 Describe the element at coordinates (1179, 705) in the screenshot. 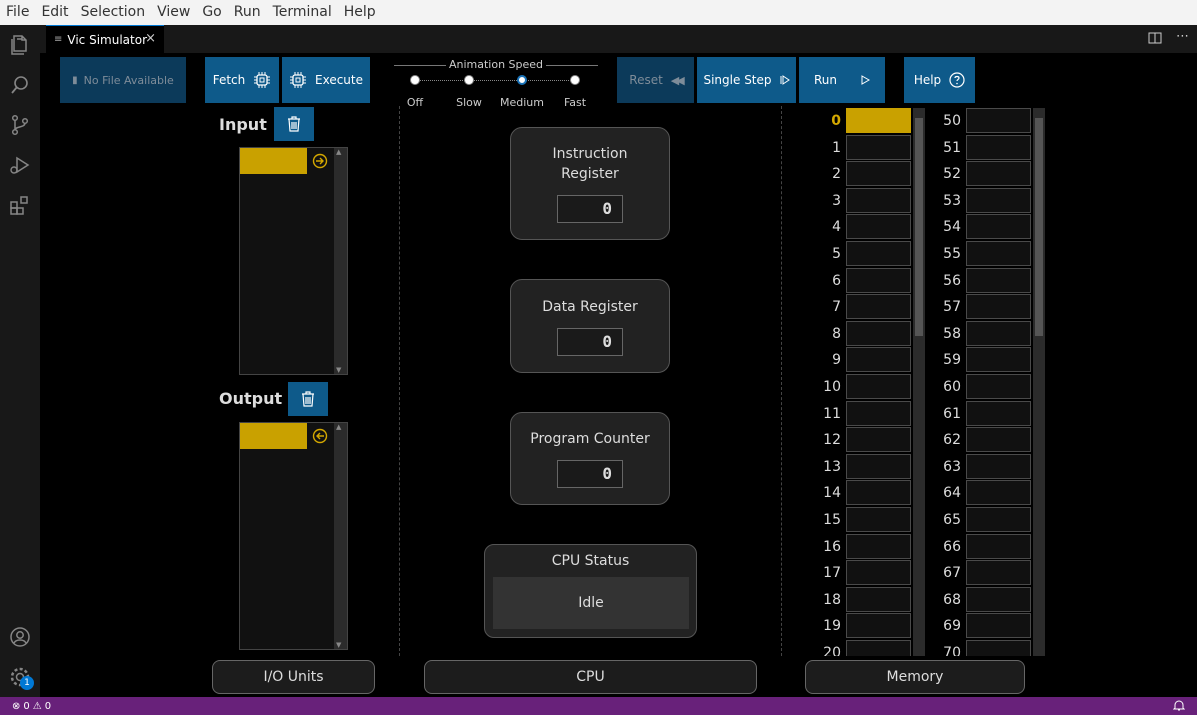

I see `notifications-bell-icon` at that location.